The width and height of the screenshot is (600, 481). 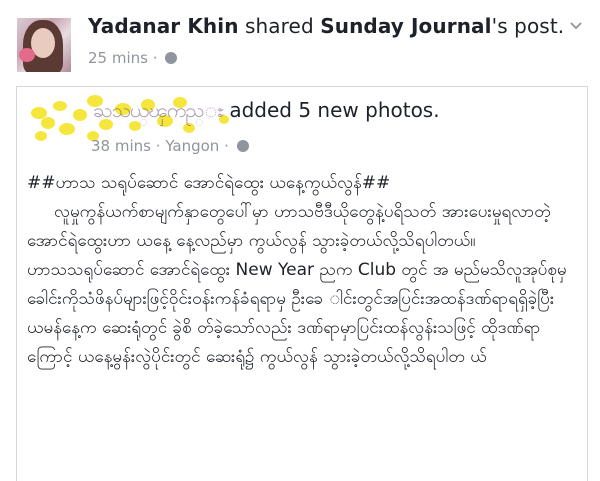 I want to click on post-timestamp: 25 mins, so click(x=118, y=58).